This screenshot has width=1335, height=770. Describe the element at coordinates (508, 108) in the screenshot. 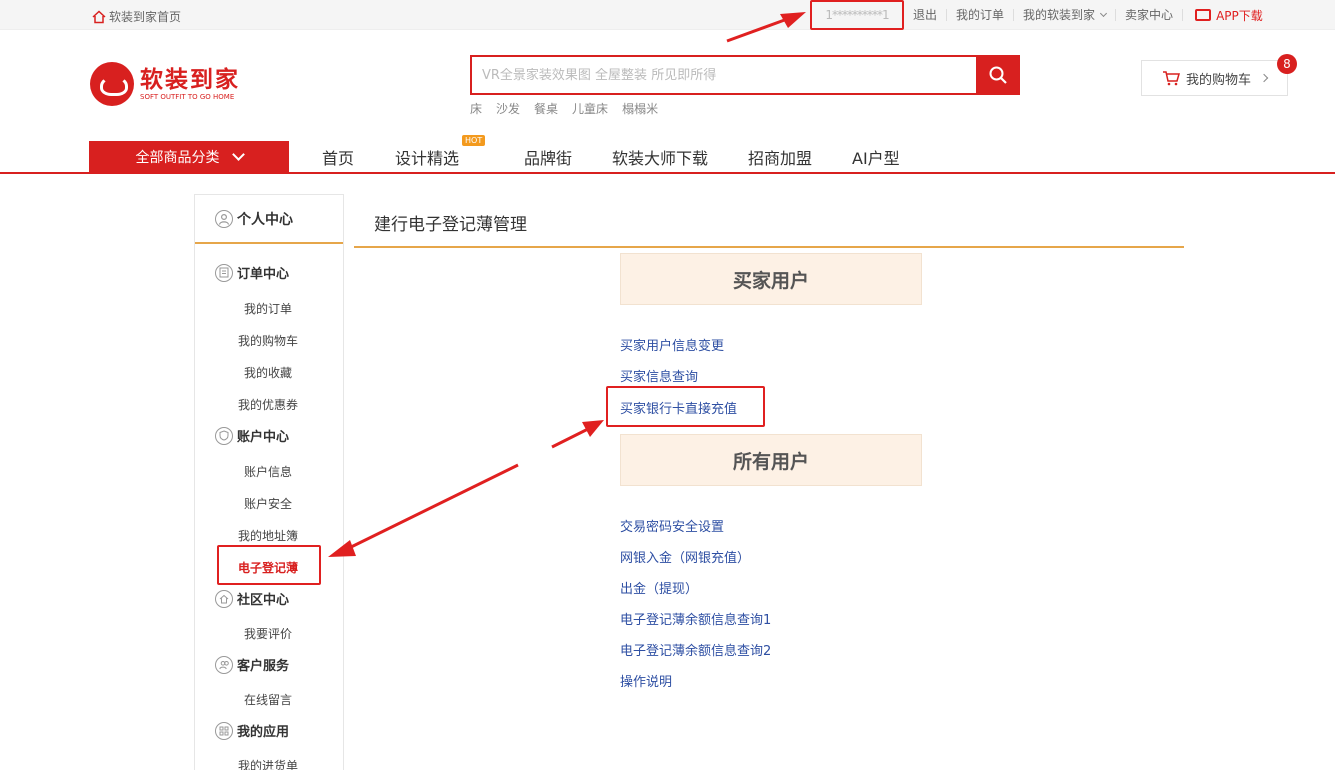

I see `hot-word: 沙发` at that location.